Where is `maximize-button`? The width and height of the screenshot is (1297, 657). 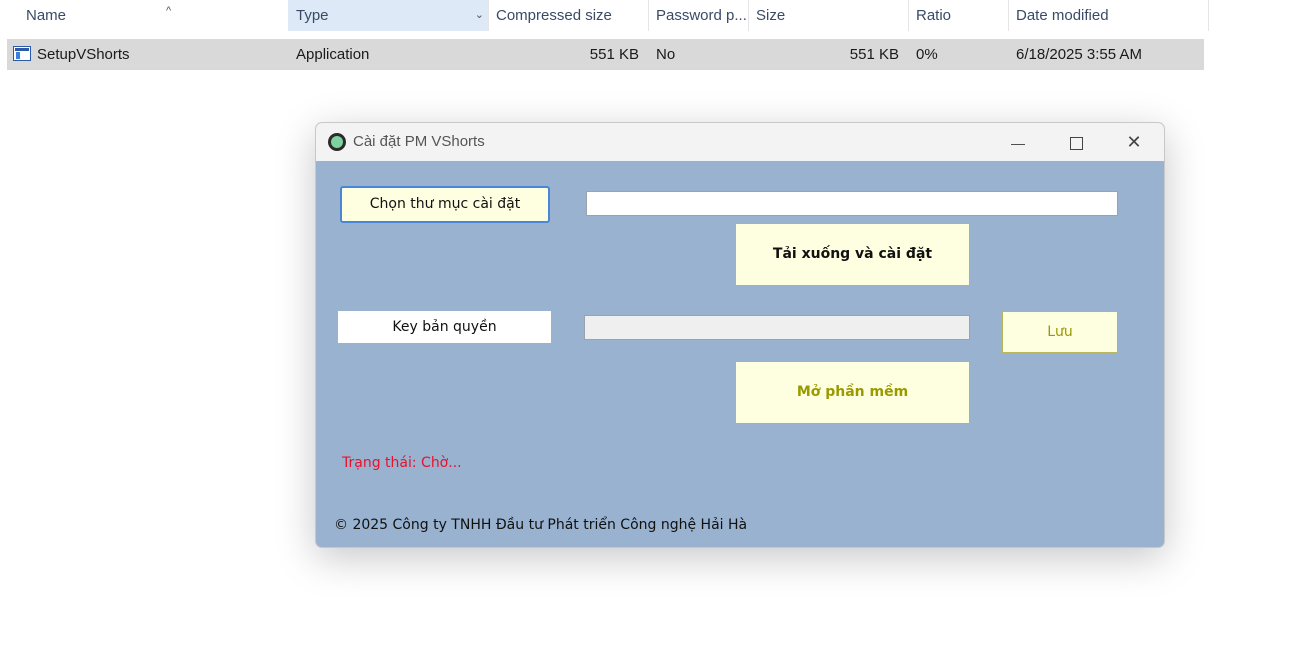
maximize-button is located at coordinates (1076, 142).